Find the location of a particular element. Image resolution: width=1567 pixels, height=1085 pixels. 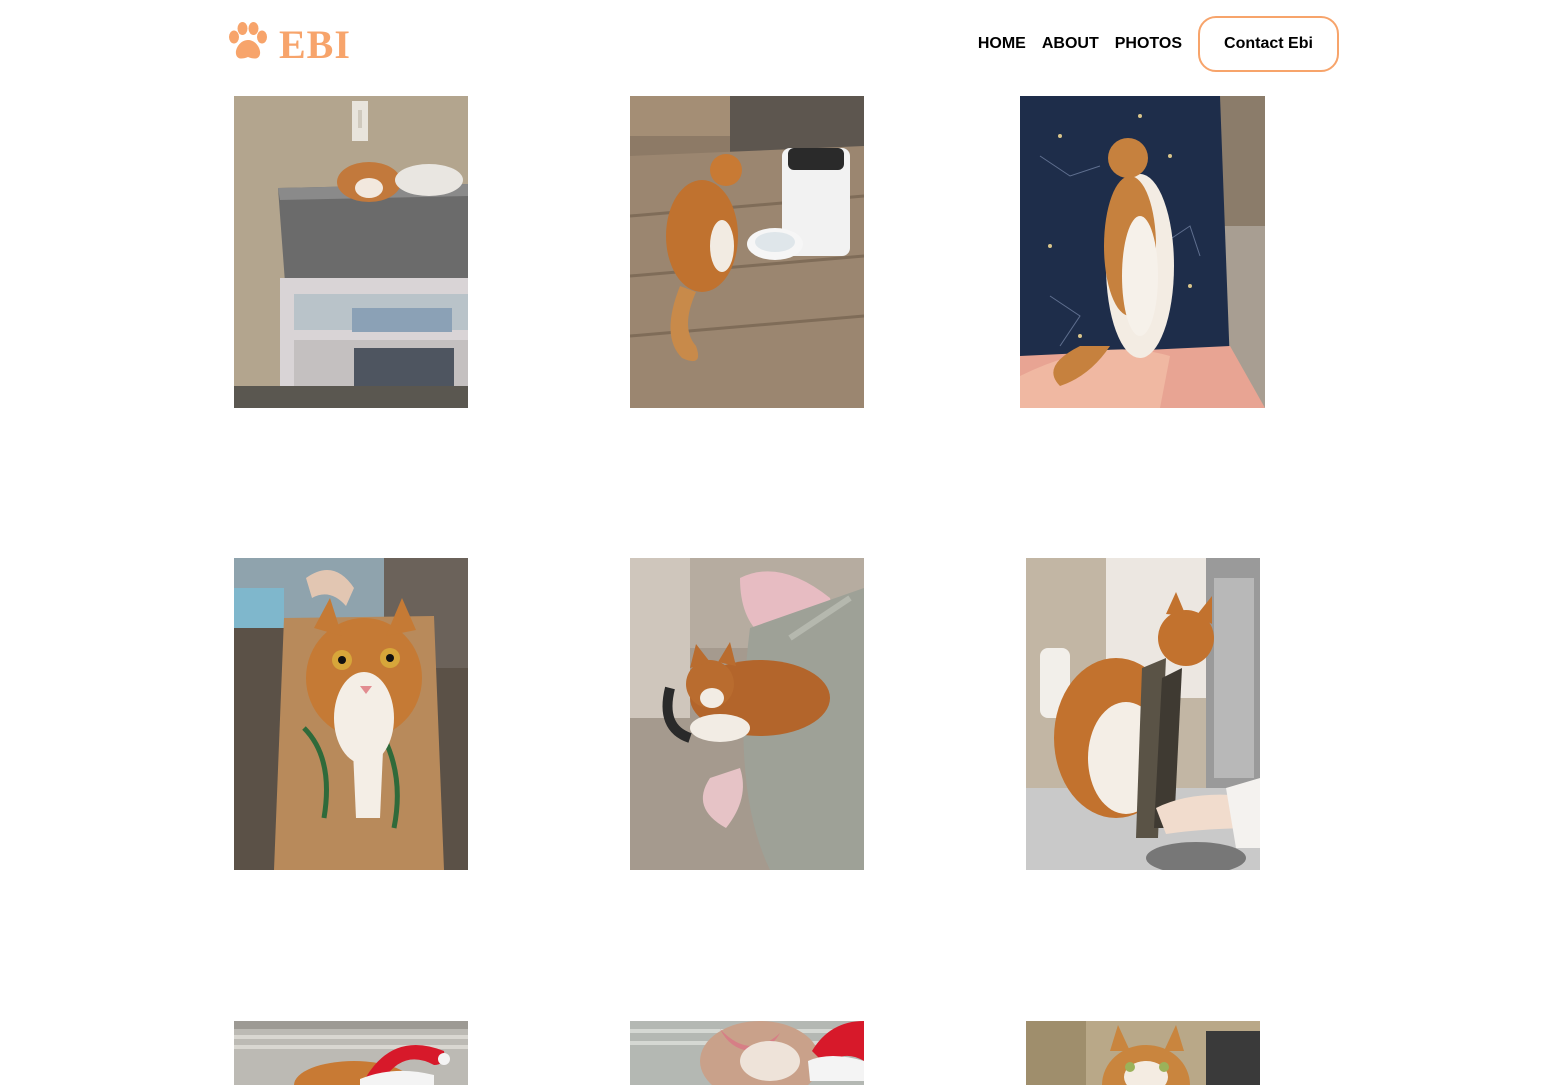

photo-cat-on-blanket is located at coordinates (1142, 252).